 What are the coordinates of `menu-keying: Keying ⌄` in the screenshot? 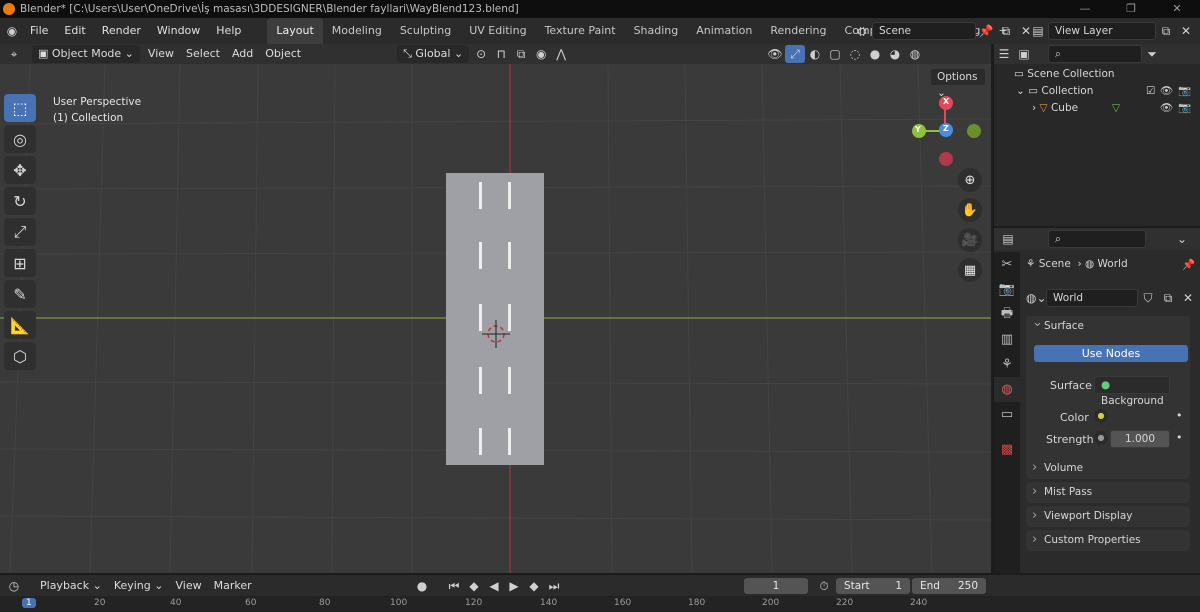 It's located at (139, 586).